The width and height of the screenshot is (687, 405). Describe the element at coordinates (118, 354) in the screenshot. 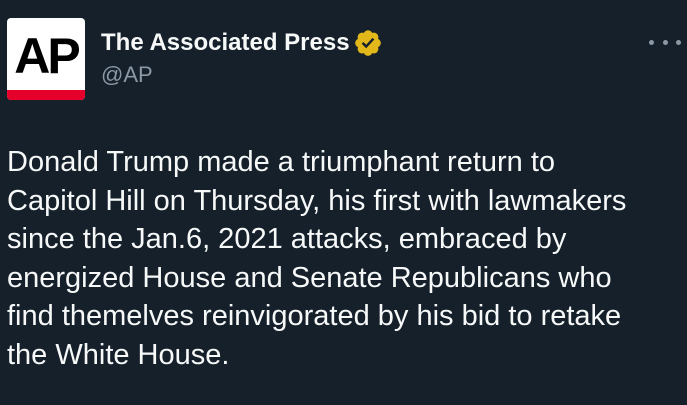

I see `tweet-text-line: the White House.` at that location.